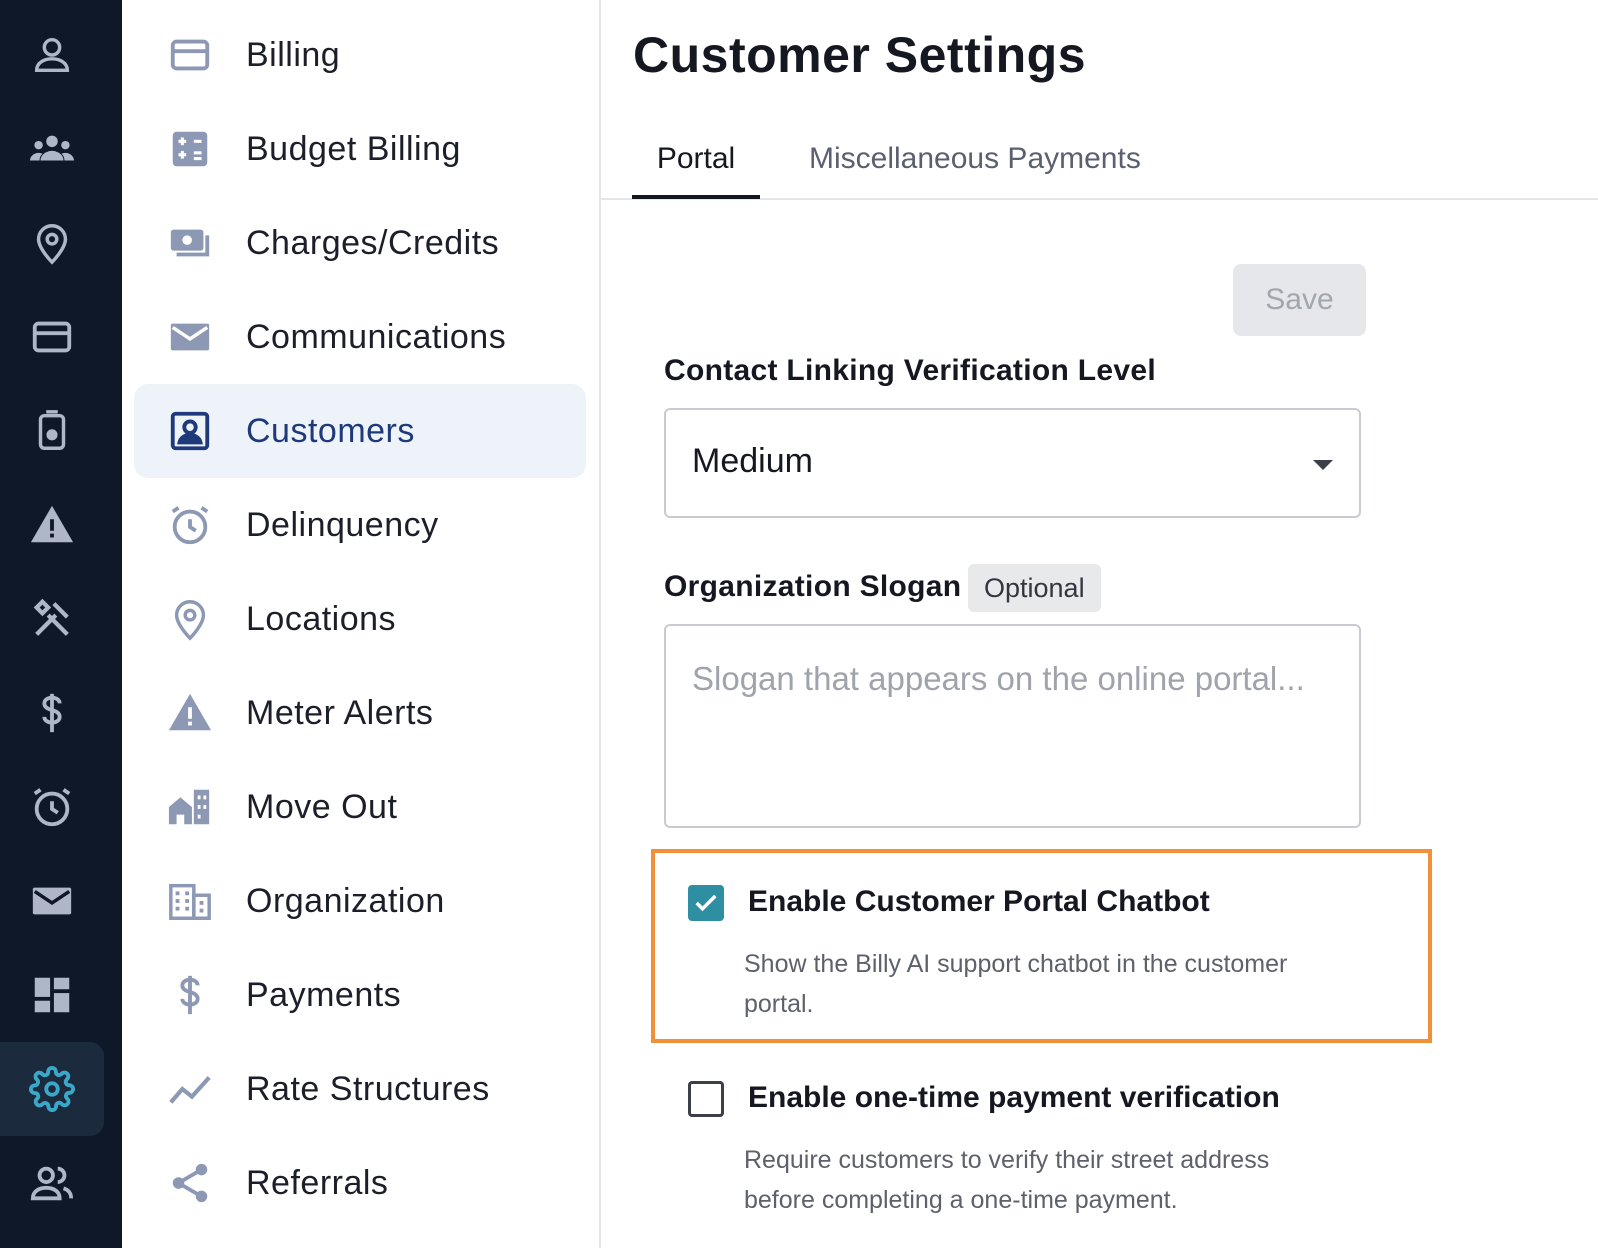 The height and width of the screenshot is (1248, 1598). I want to click on subnav-item-organization: Organization, so click(360, 901).